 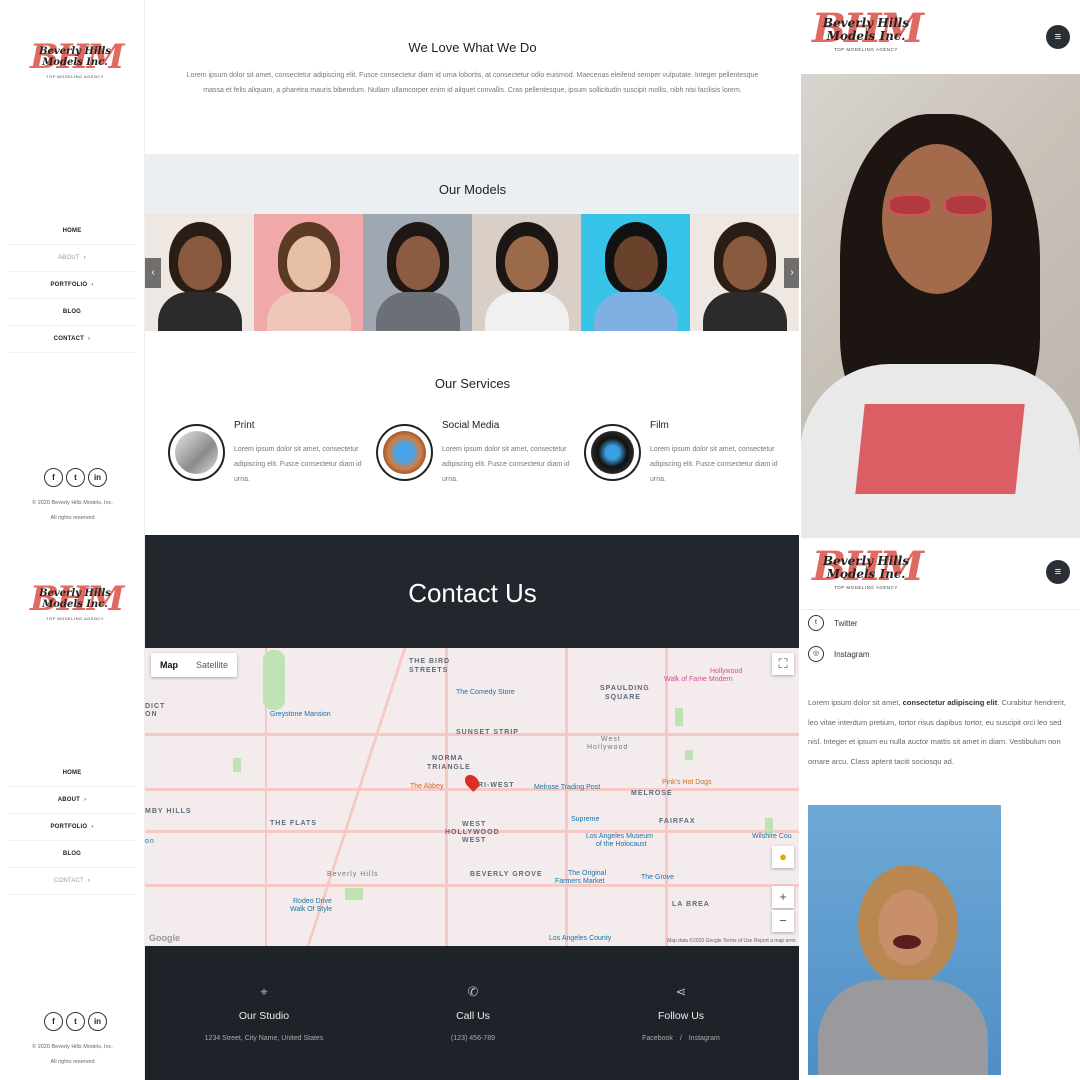 I want to click on map-label: West, so click(x=611, y=739).